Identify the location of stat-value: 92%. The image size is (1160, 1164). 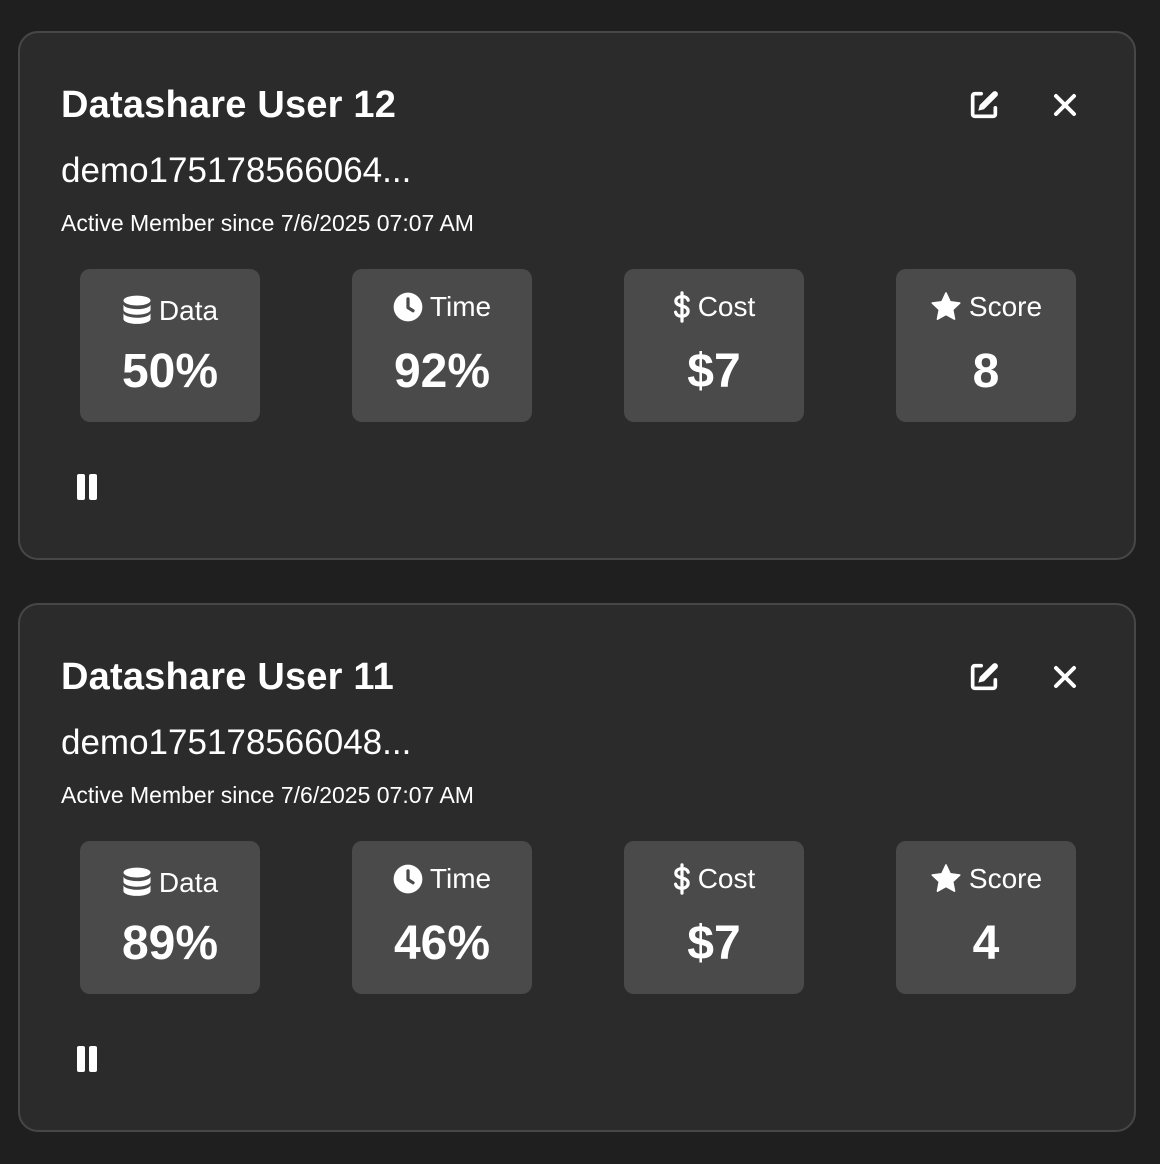
(442, 371).